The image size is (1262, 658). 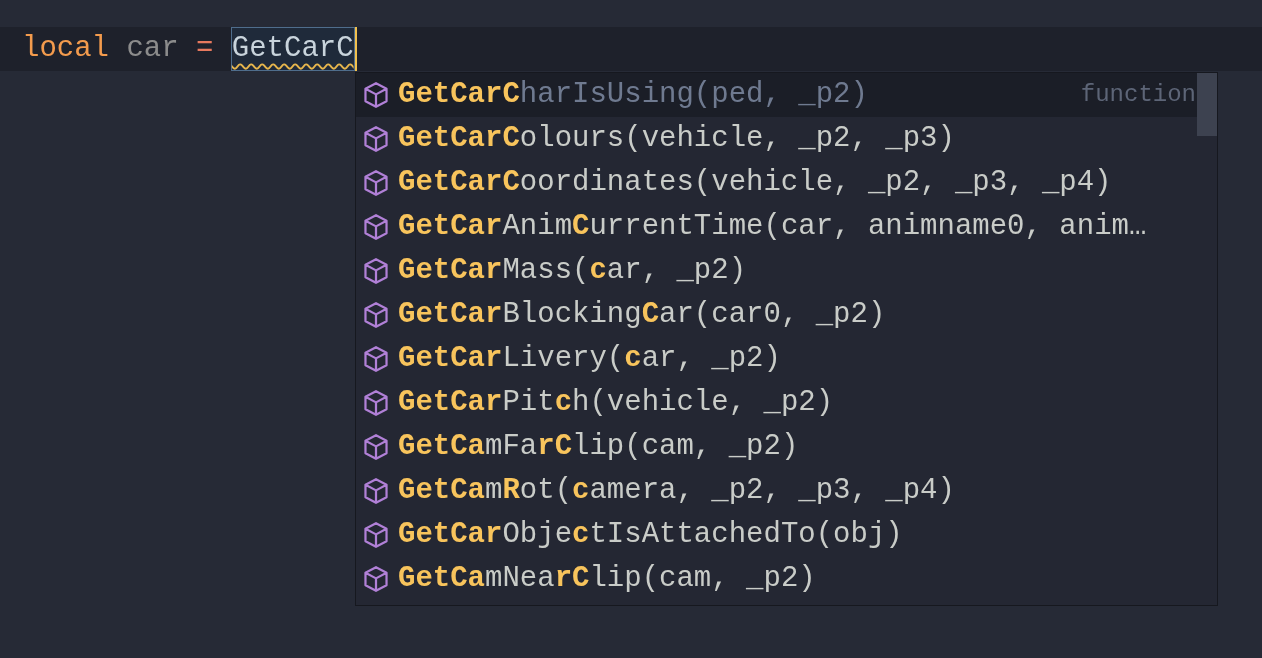 What do you see at coordinates (642, 315) in the screenshot?
I see `suggestion-label: GetCarBlockingCar(car0, _p2)` at bounding box center [642, 315].